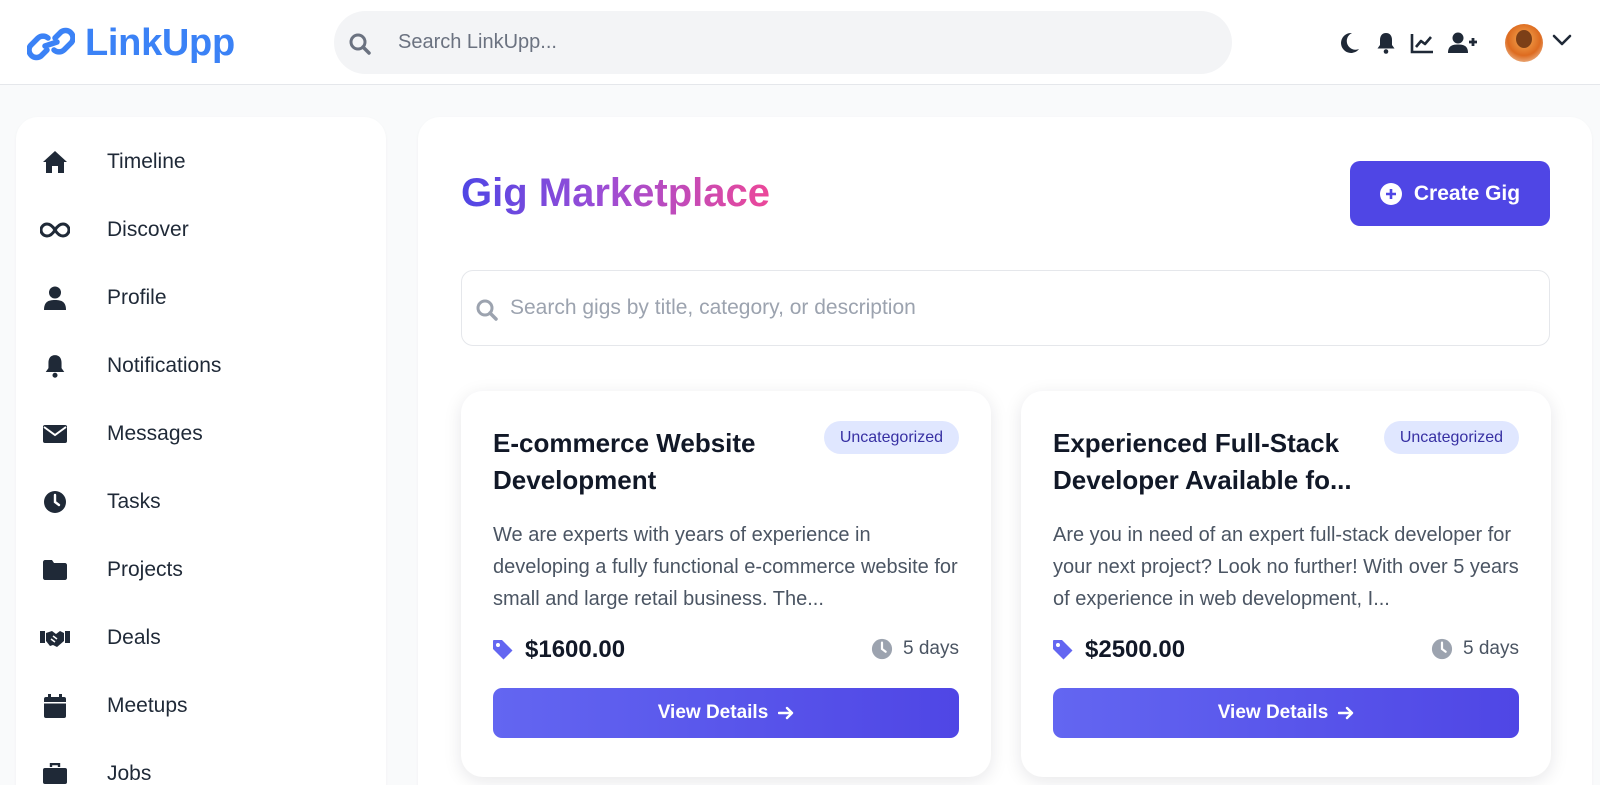 The image size is (1600, 785). I want to click on folder-icon, so click(55, 570).